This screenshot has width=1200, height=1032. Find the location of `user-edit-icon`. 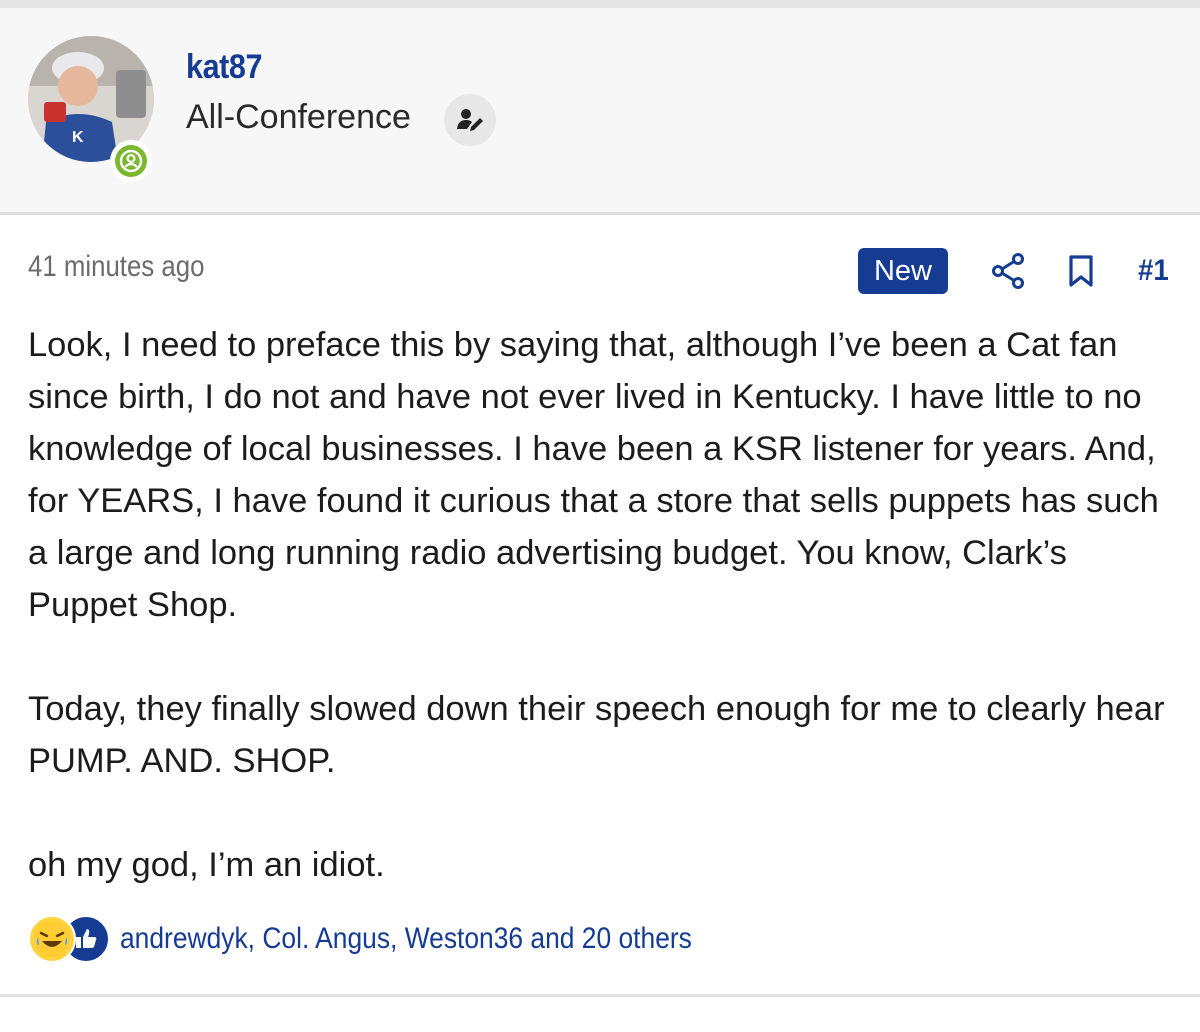

user-edit-icon is located at coordinates (470, 120).